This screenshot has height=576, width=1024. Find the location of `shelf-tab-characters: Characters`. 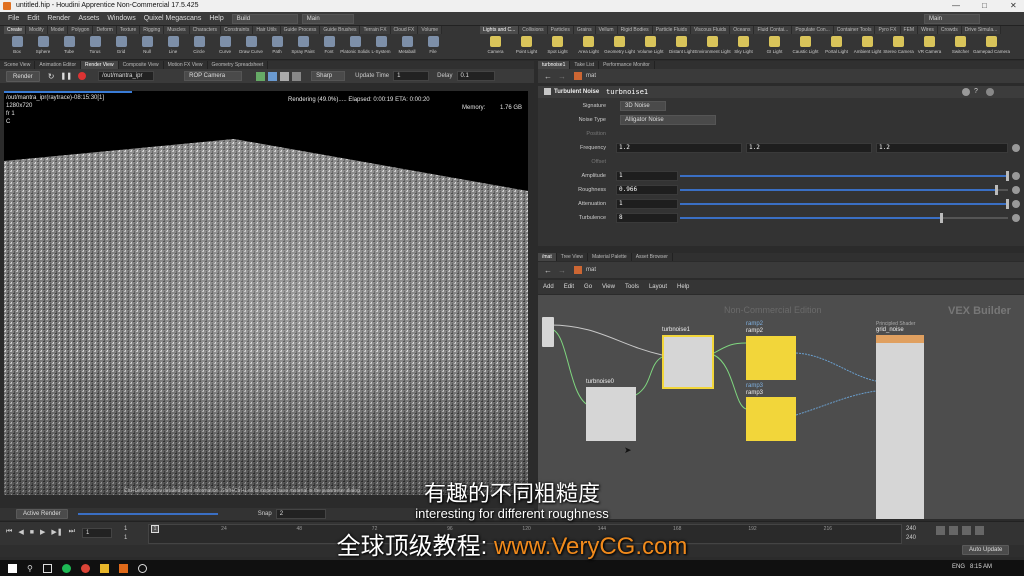

shelf-tab-characters: Characters is located at coordinates (205, 30).